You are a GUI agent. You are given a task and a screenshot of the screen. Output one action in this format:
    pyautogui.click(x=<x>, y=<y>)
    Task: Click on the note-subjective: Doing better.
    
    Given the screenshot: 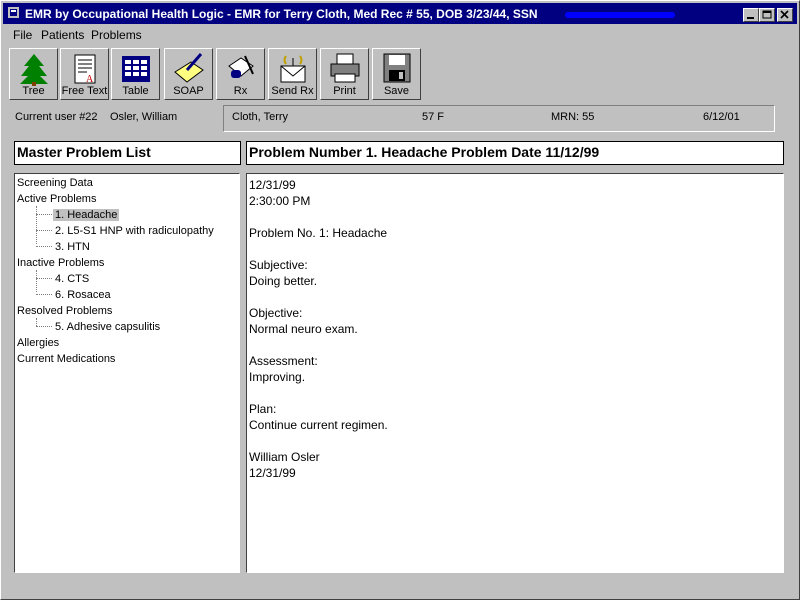 What is the action you would take?
    pyautogui.click(x=283, y=281)
    